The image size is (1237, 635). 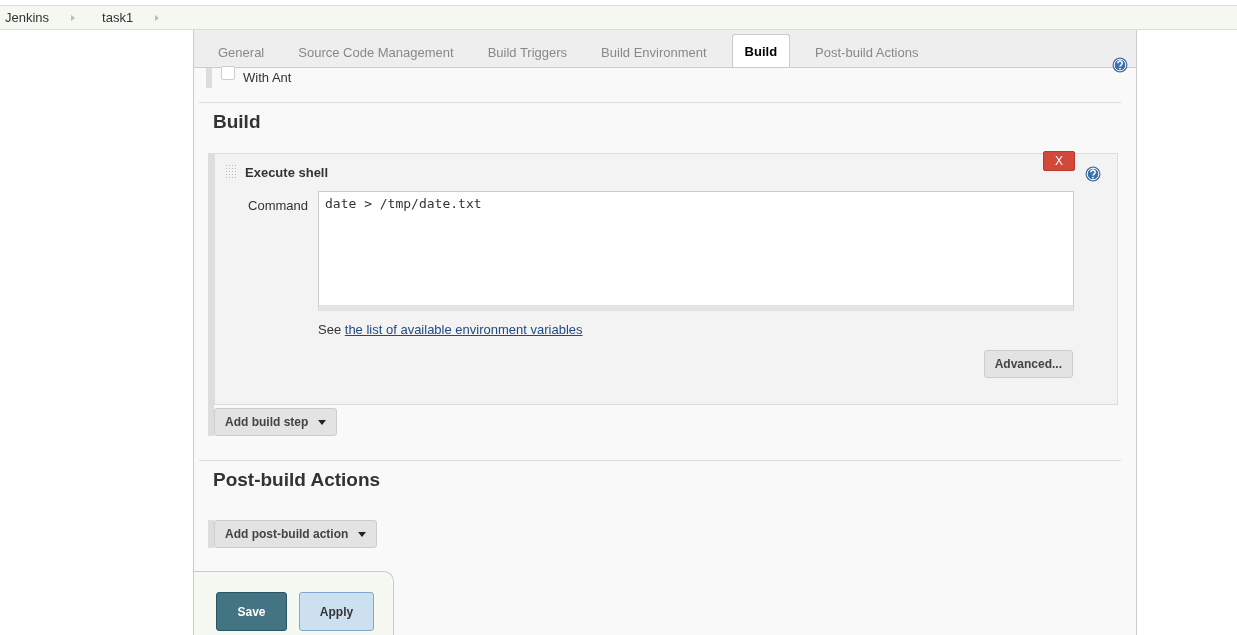 What do you see at coordinates (115, 17) in the screenshot?
I see `breadcrumb-link: task1` at bounding box center [115, 17].